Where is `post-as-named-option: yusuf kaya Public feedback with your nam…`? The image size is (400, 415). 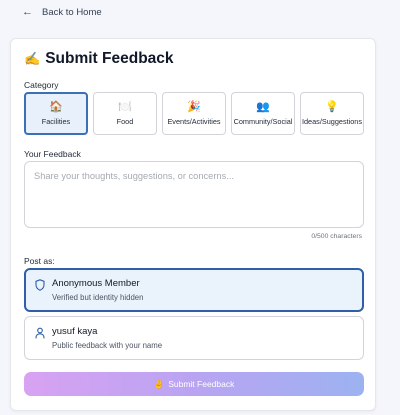 post-as-named-option: yusuf kaya Public feedback with your nam… is located at coordinates (194, 338).